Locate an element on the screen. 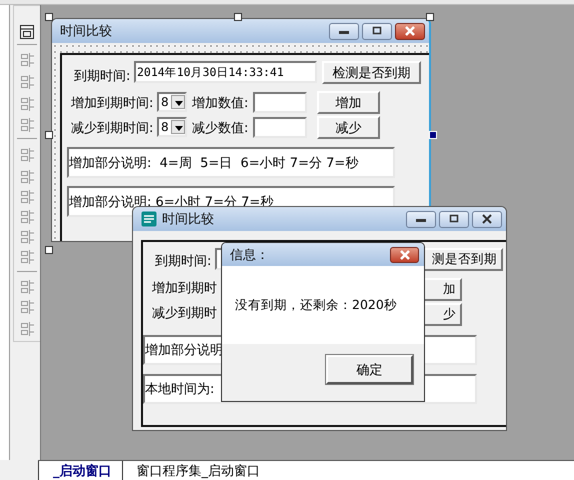 The height and width of the screenshot is (480, 574). text-field: 2014年10月30日14:33:41 is located at coordinates (225, 72).